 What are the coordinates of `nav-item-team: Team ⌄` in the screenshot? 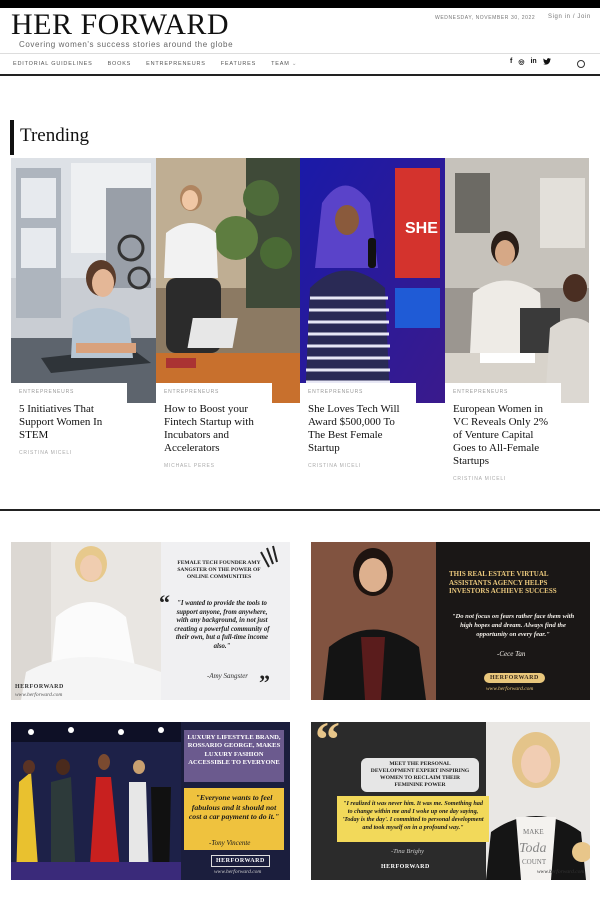 It's located at (284, 64).